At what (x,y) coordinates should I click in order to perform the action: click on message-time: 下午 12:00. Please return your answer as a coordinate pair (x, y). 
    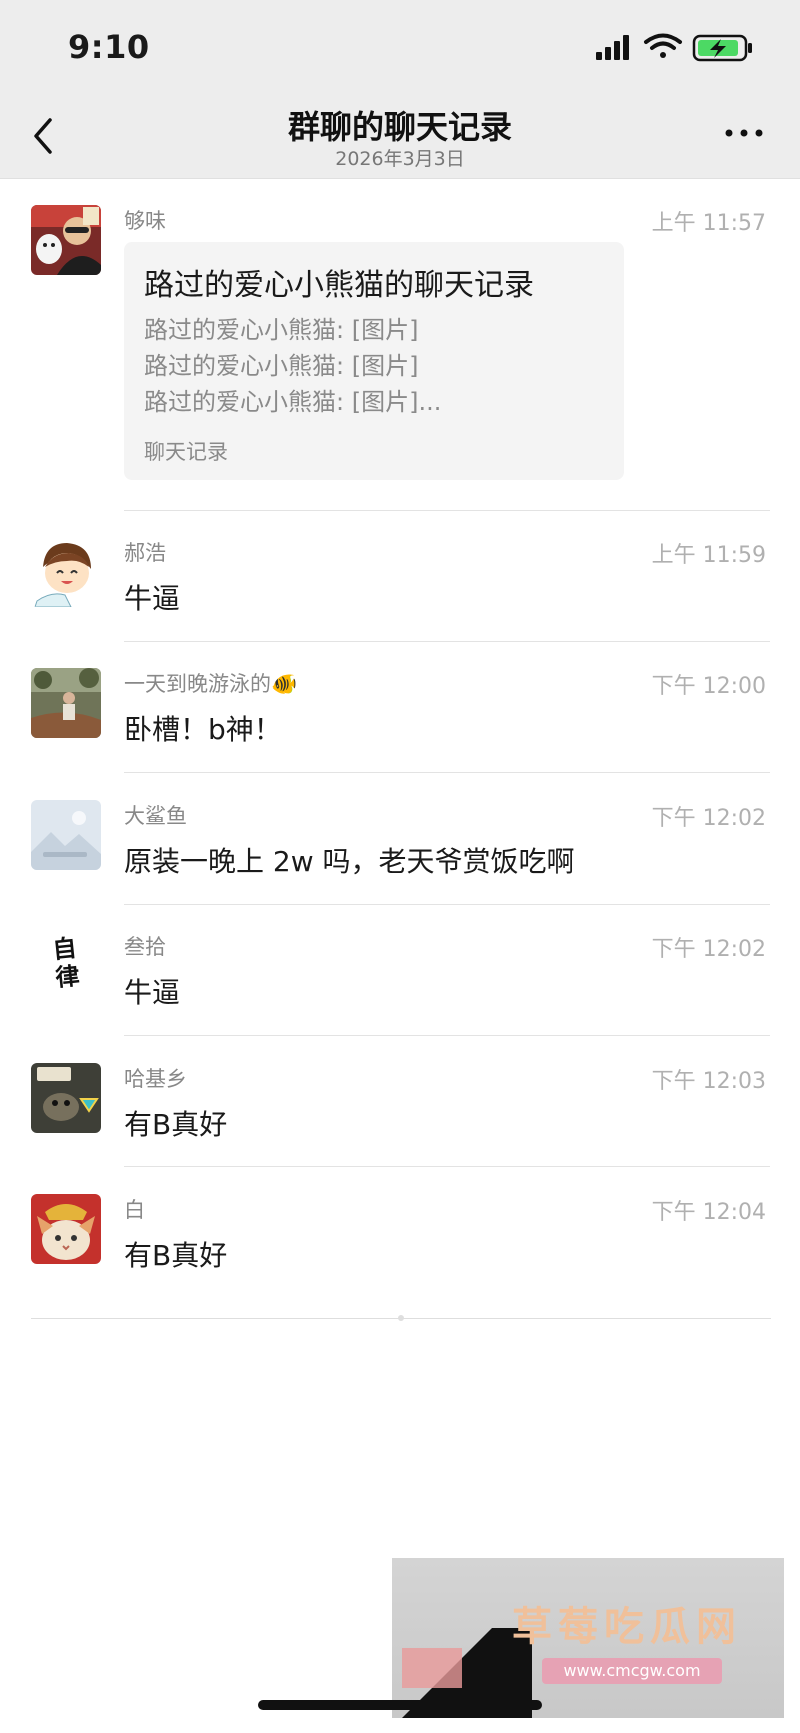
    Looking at the image, I should click on (708, 686).